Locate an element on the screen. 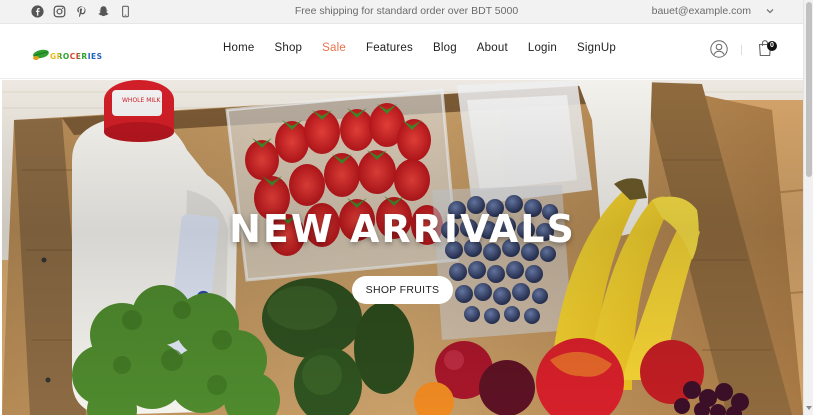 This screenshot has width=813, height=415. hero-title: NEW ARRIVALS is located at coordinates (402, 229).